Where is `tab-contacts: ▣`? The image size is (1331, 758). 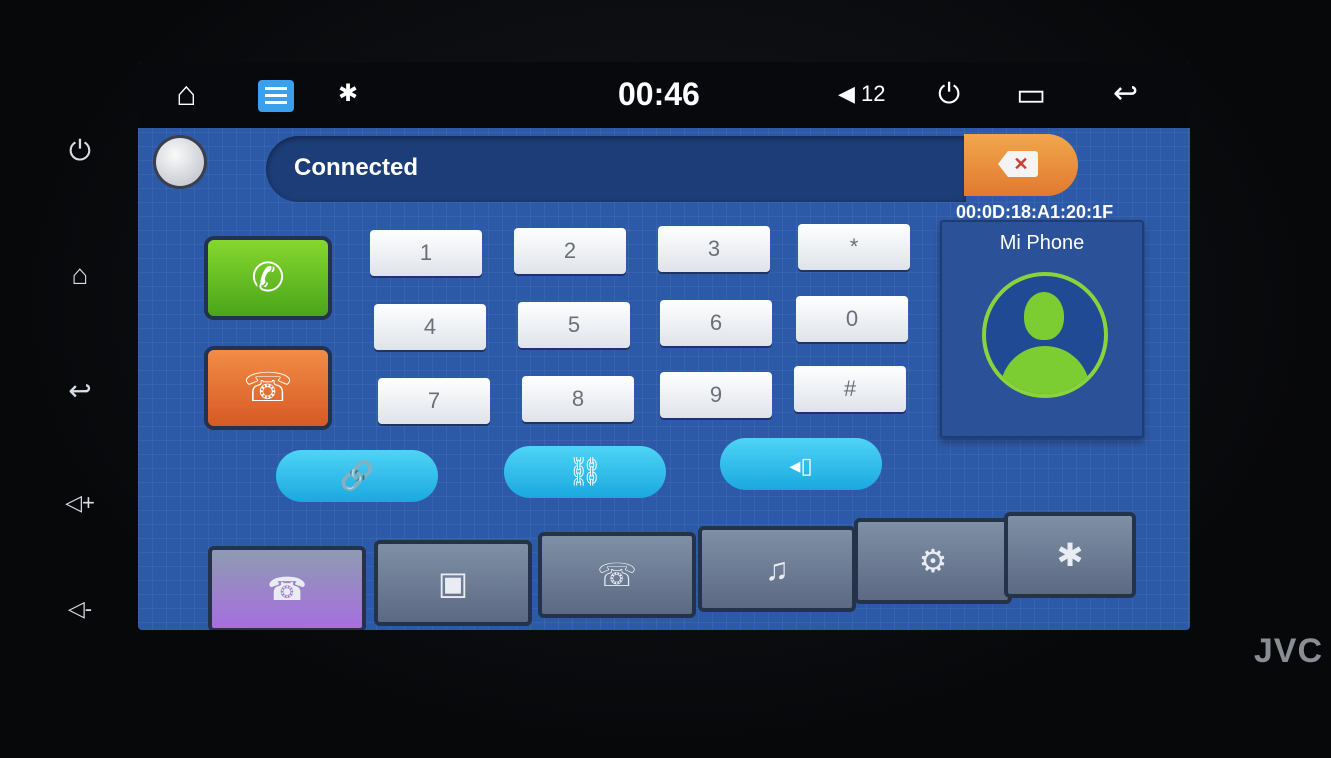 tab-contacts: ▣ is located at coordinates (453, 583).